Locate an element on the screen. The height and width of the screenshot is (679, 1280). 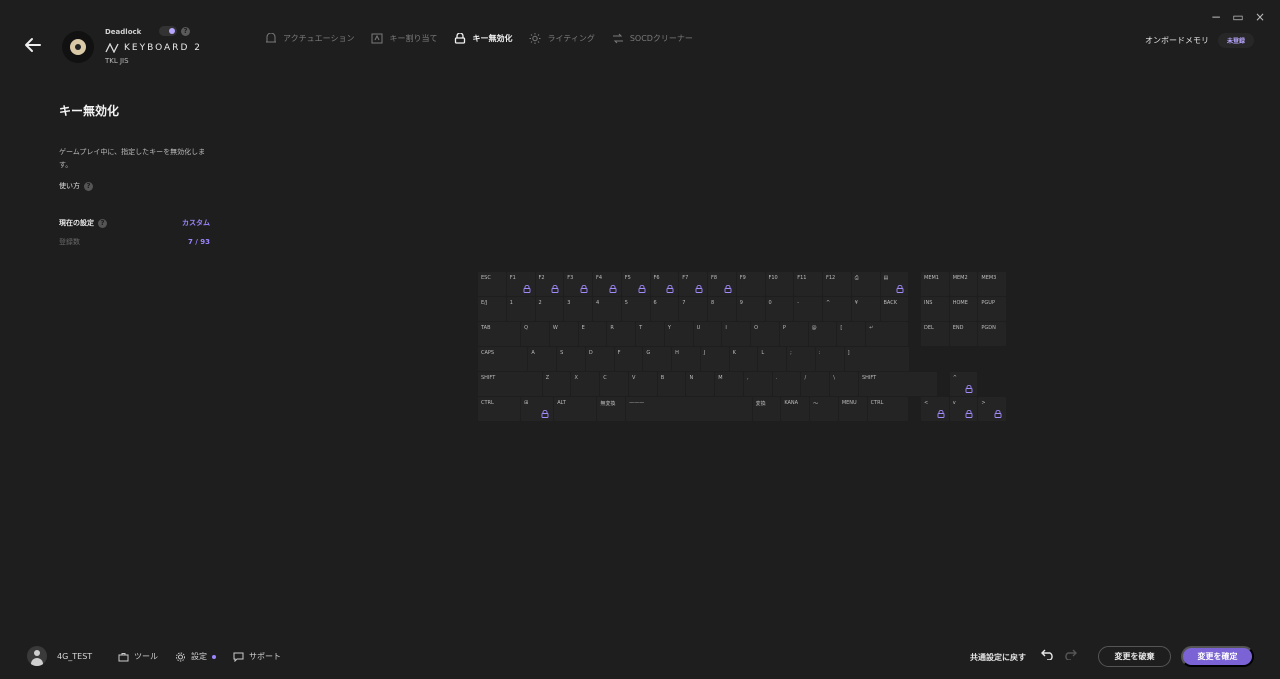
tab-assign: キー割り当て is located at coordinates (404, 38).